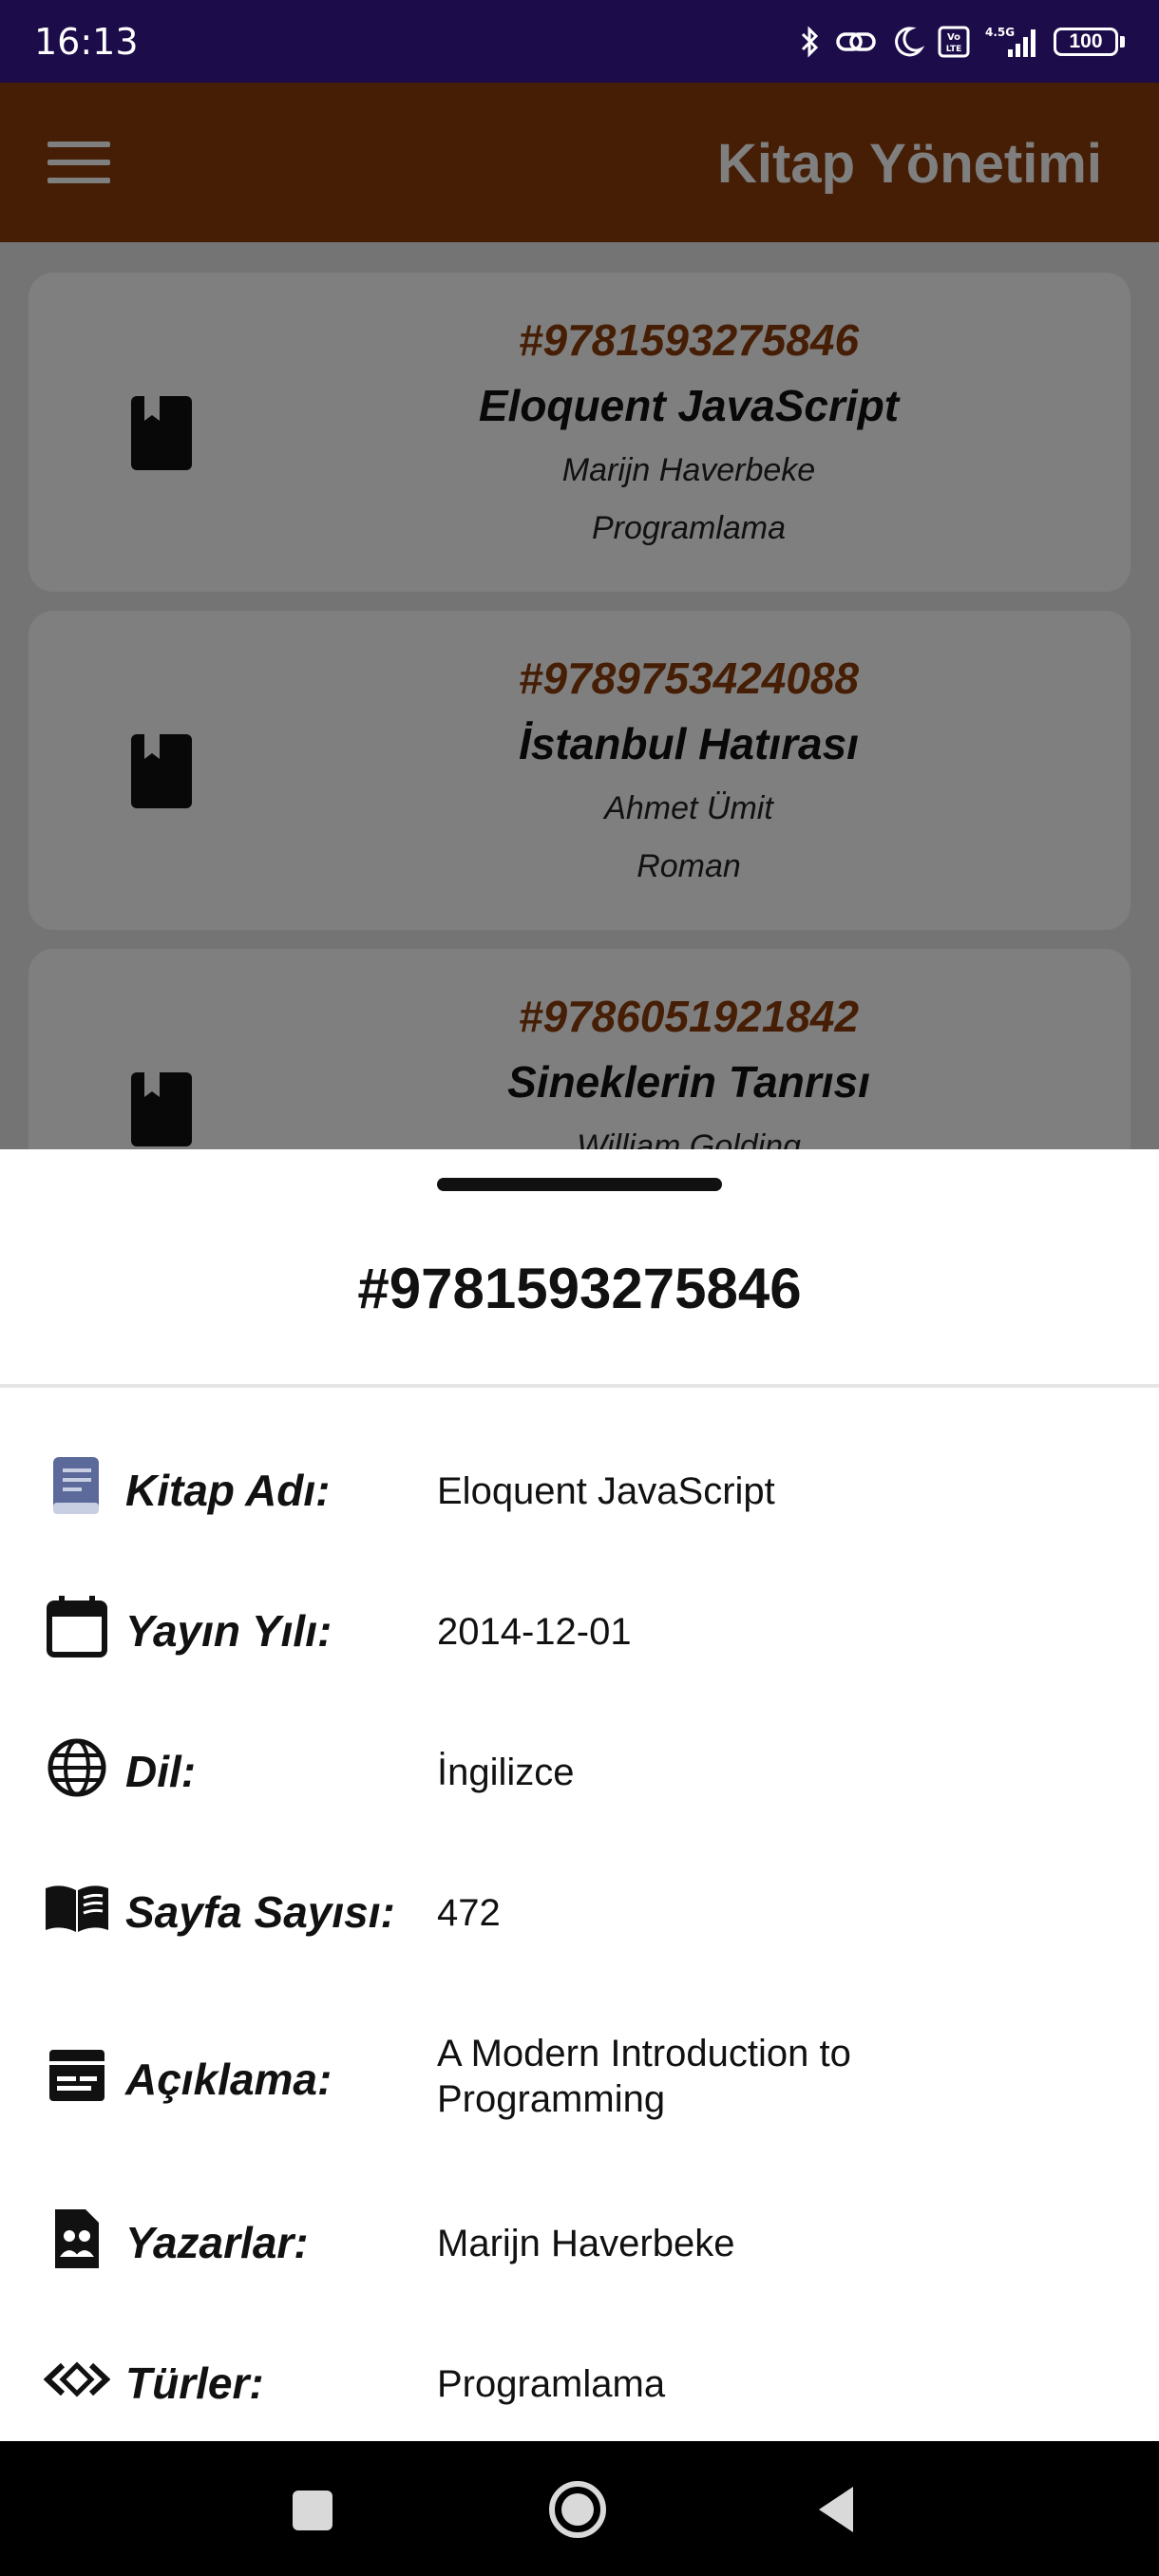 Image resolution: width=1159 pixels, height=2576 pixels. I want to click on code-icon, so click(77, 2379).